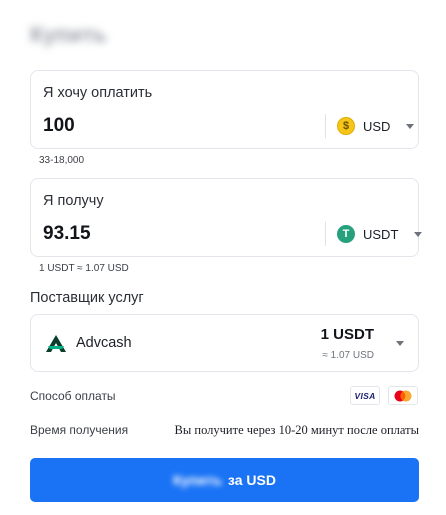 The height and width of the screenshot is (515, 446). Describe the element at coordinates (224, 109) in the screenshot. I see `pay-amount-card: Я хочу оплатить 100 $ USD` at that location.